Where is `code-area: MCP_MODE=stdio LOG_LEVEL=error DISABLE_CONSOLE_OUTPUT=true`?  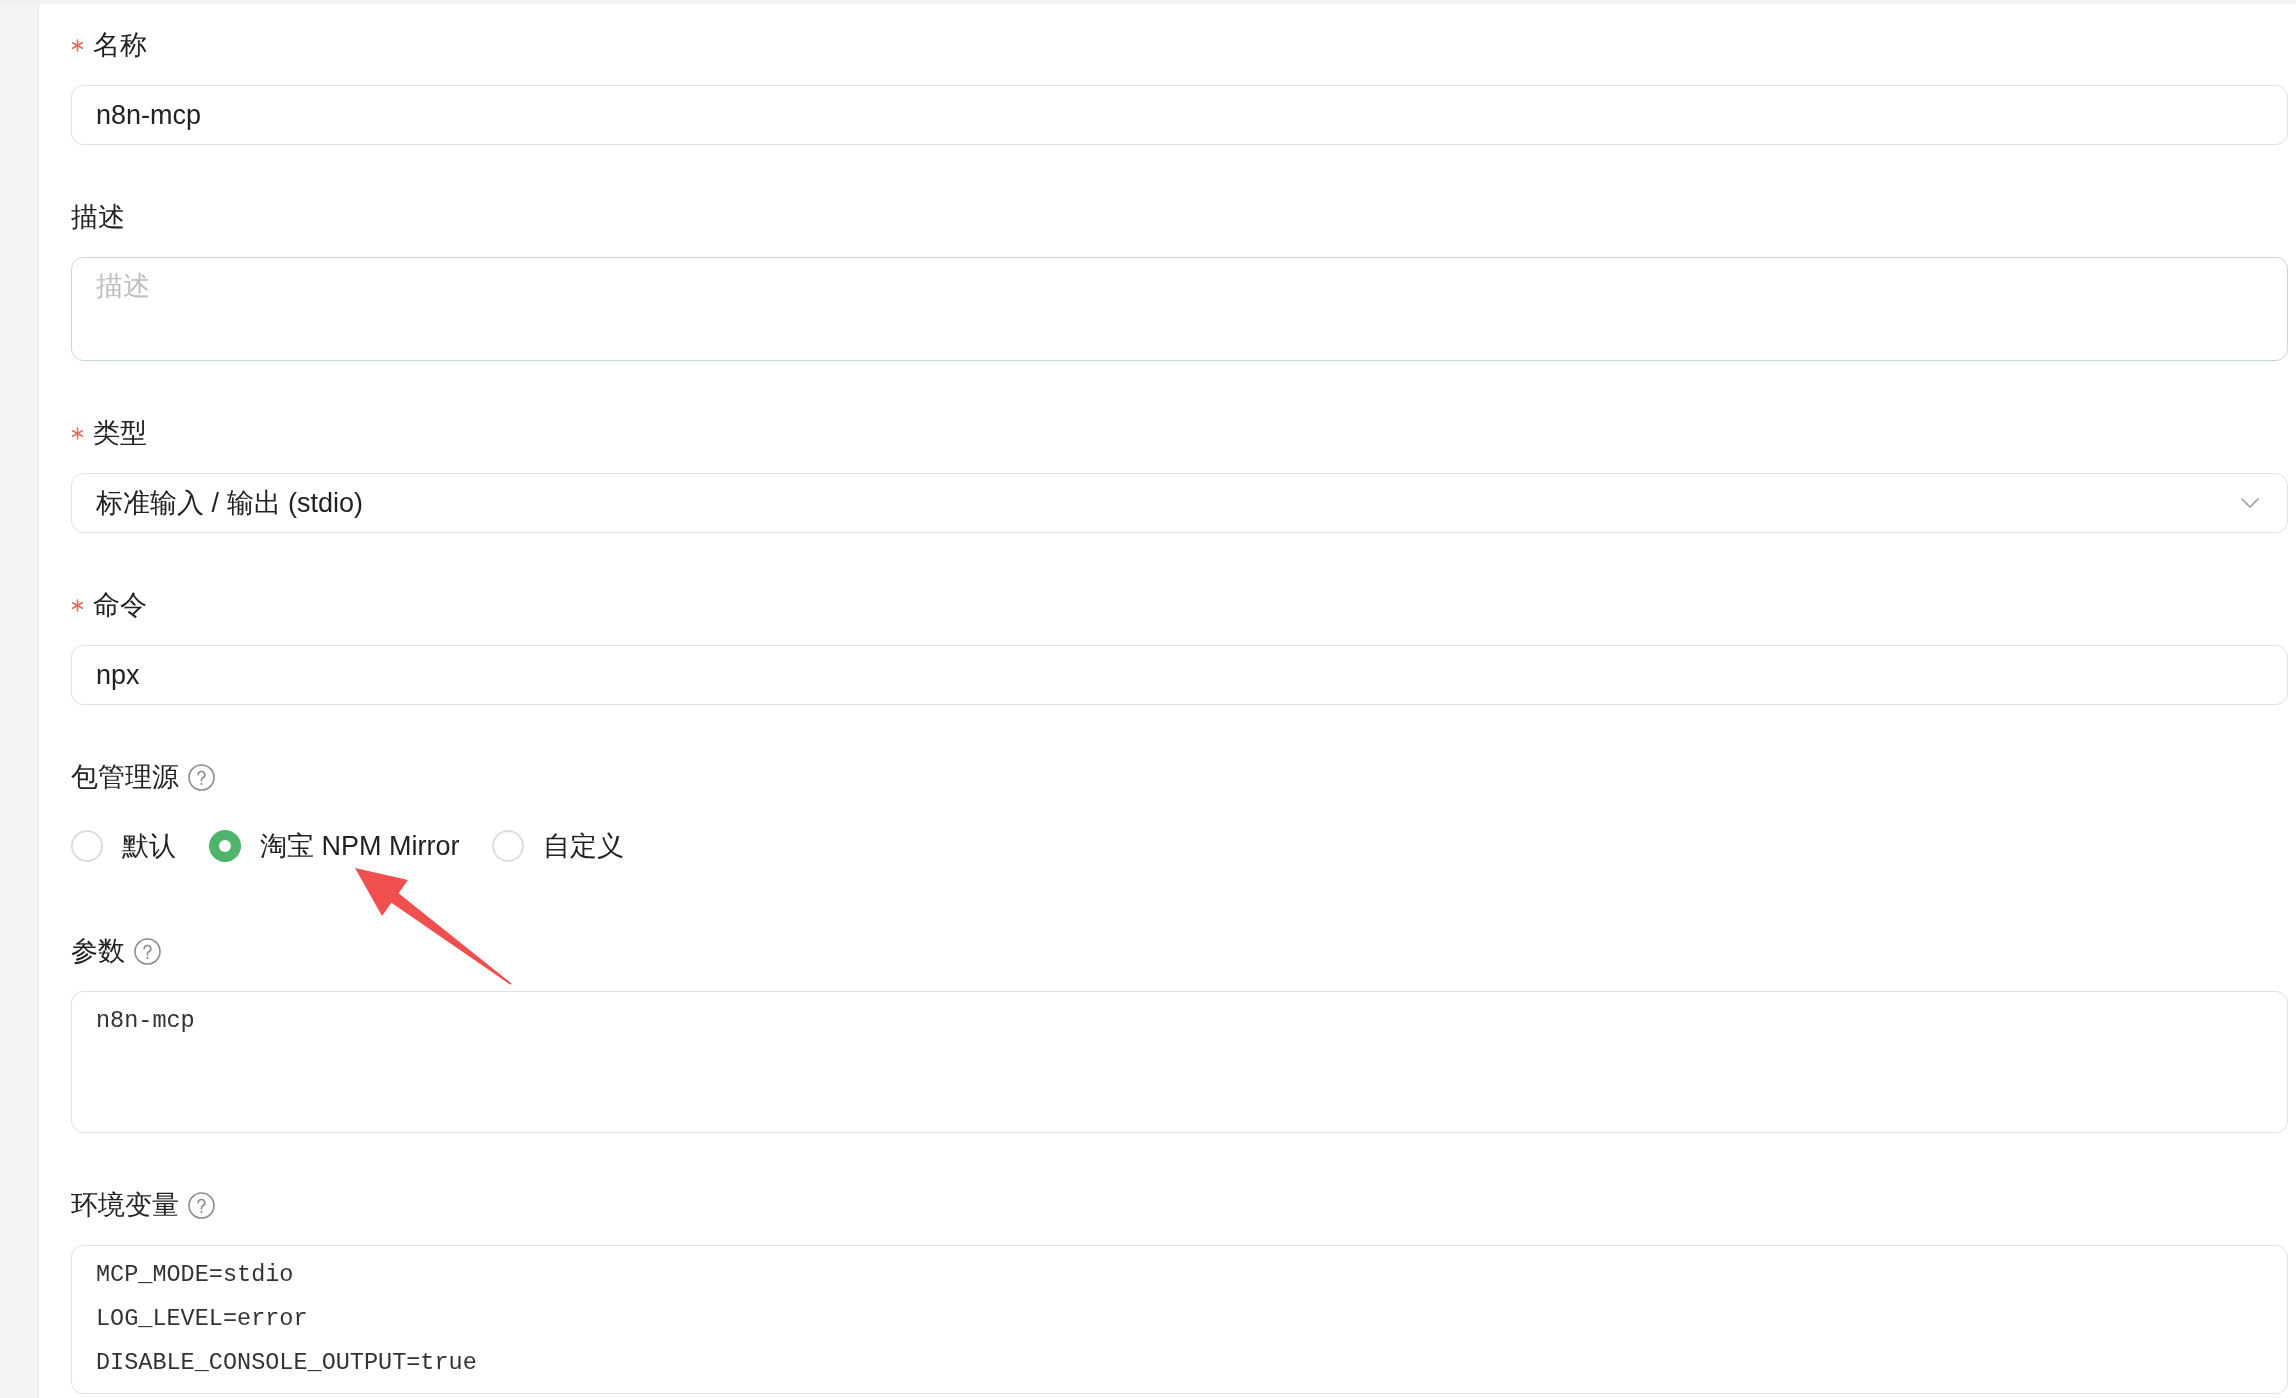
code-area: MCP_MODE=stdio LOG_LEVEL=error DISABLE_CONSOLE_OUTPUT=true is located at coordinates (1179, 1319).